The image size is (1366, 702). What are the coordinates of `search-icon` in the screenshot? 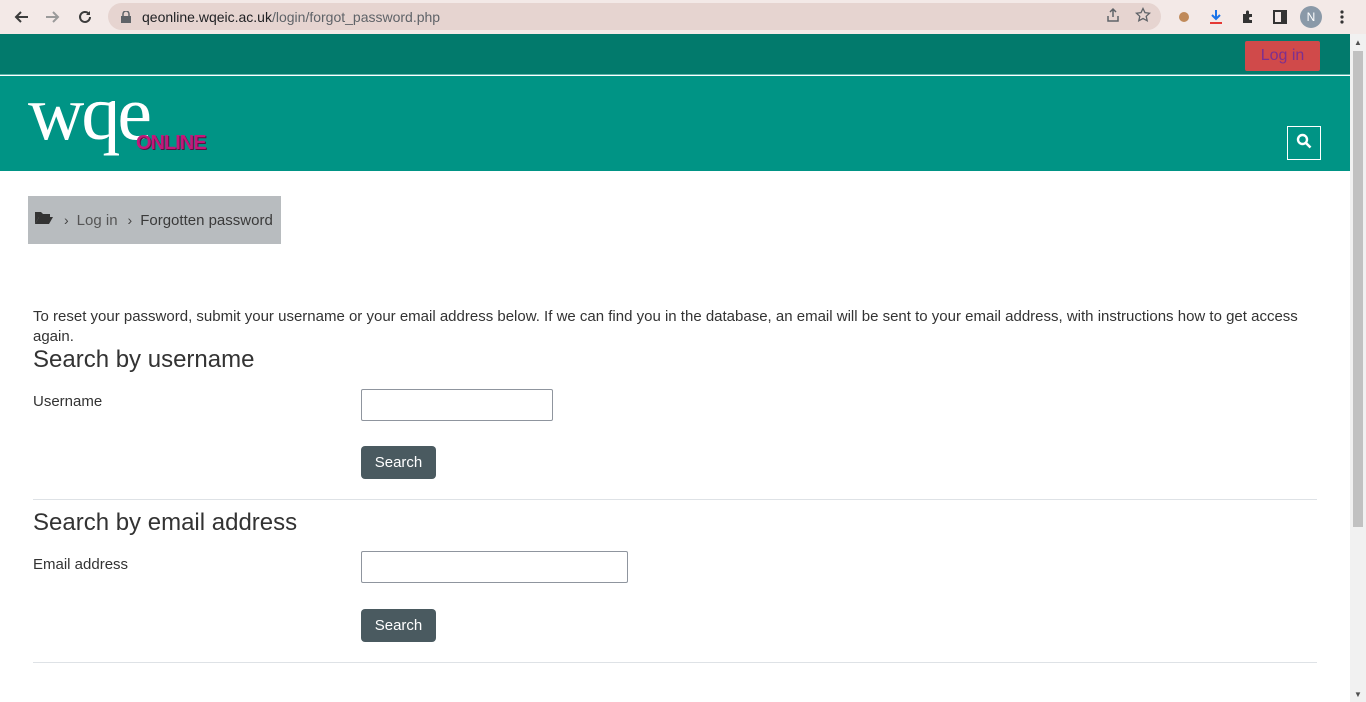 It's located at (1304, 143).